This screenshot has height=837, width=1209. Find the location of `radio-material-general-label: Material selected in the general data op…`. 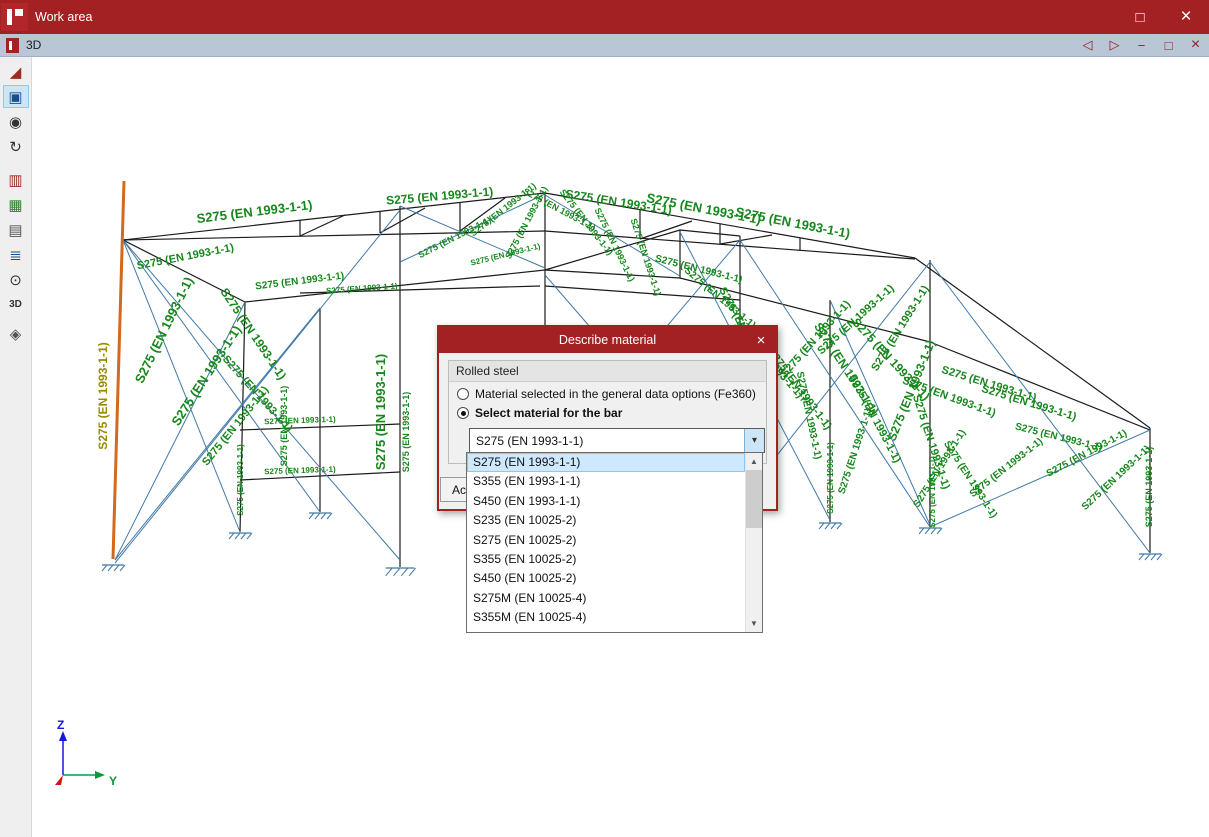

radio-material-general-label: Material selected in the general data op… is located at coordinates (615, 394).